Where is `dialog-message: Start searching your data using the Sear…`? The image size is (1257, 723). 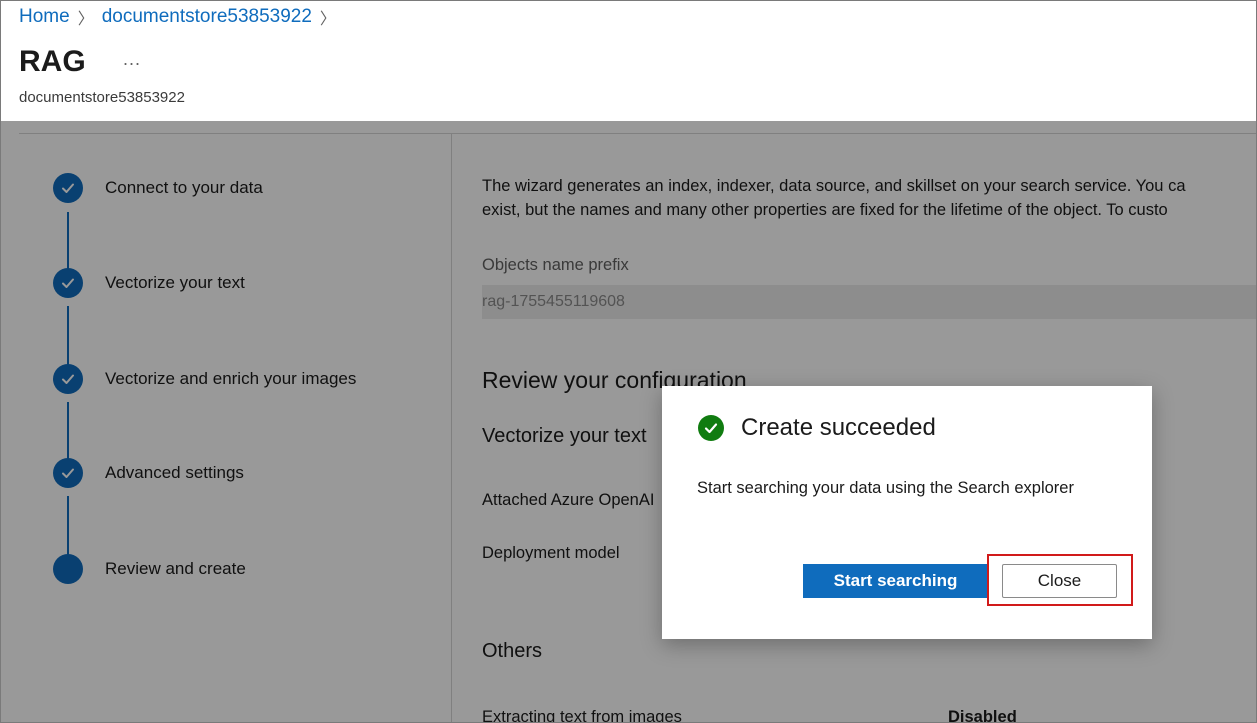
dialog-message: Start searching your data using the Sear… is located at coordinates (885, 488).